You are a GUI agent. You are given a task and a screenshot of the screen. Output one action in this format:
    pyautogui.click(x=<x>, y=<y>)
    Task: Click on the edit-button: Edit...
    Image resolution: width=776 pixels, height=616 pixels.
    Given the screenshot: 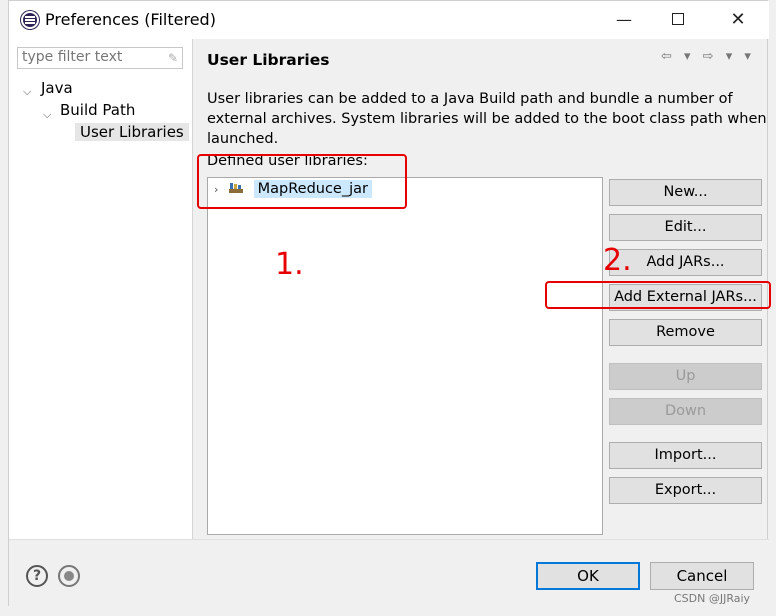 What is the action you would take?
    pyautogui.click(x=685, y=227)
    